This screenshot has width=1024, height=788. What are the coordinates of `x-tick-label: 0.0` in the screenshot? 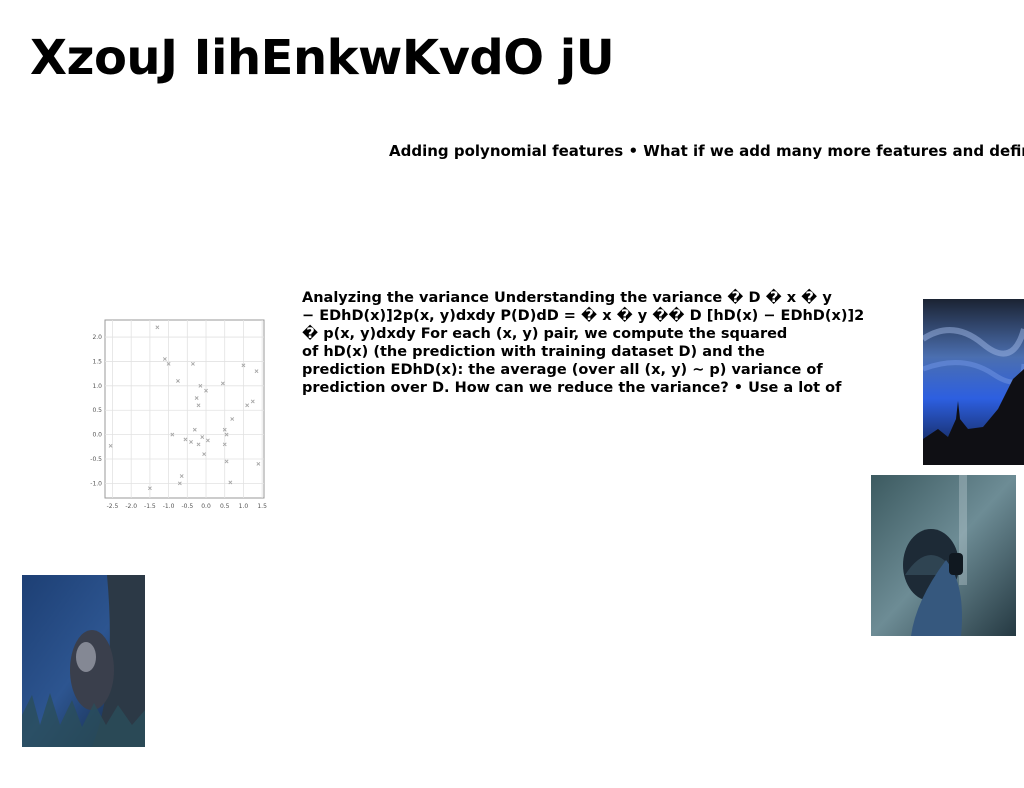 It's located at (206, 506).